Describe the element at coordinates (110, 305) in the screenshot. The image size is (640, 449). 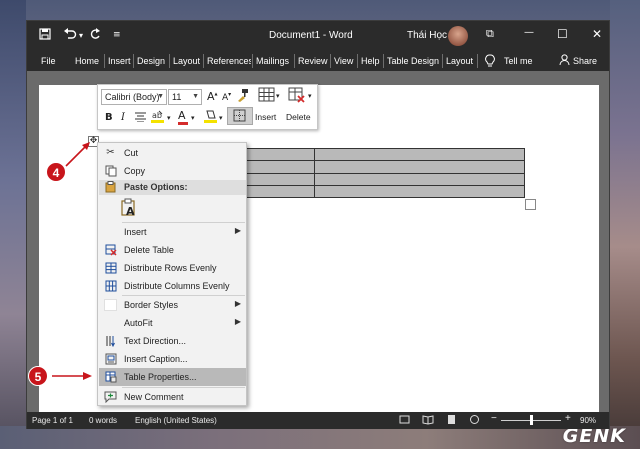
I see `border-styles-icon` at that location.